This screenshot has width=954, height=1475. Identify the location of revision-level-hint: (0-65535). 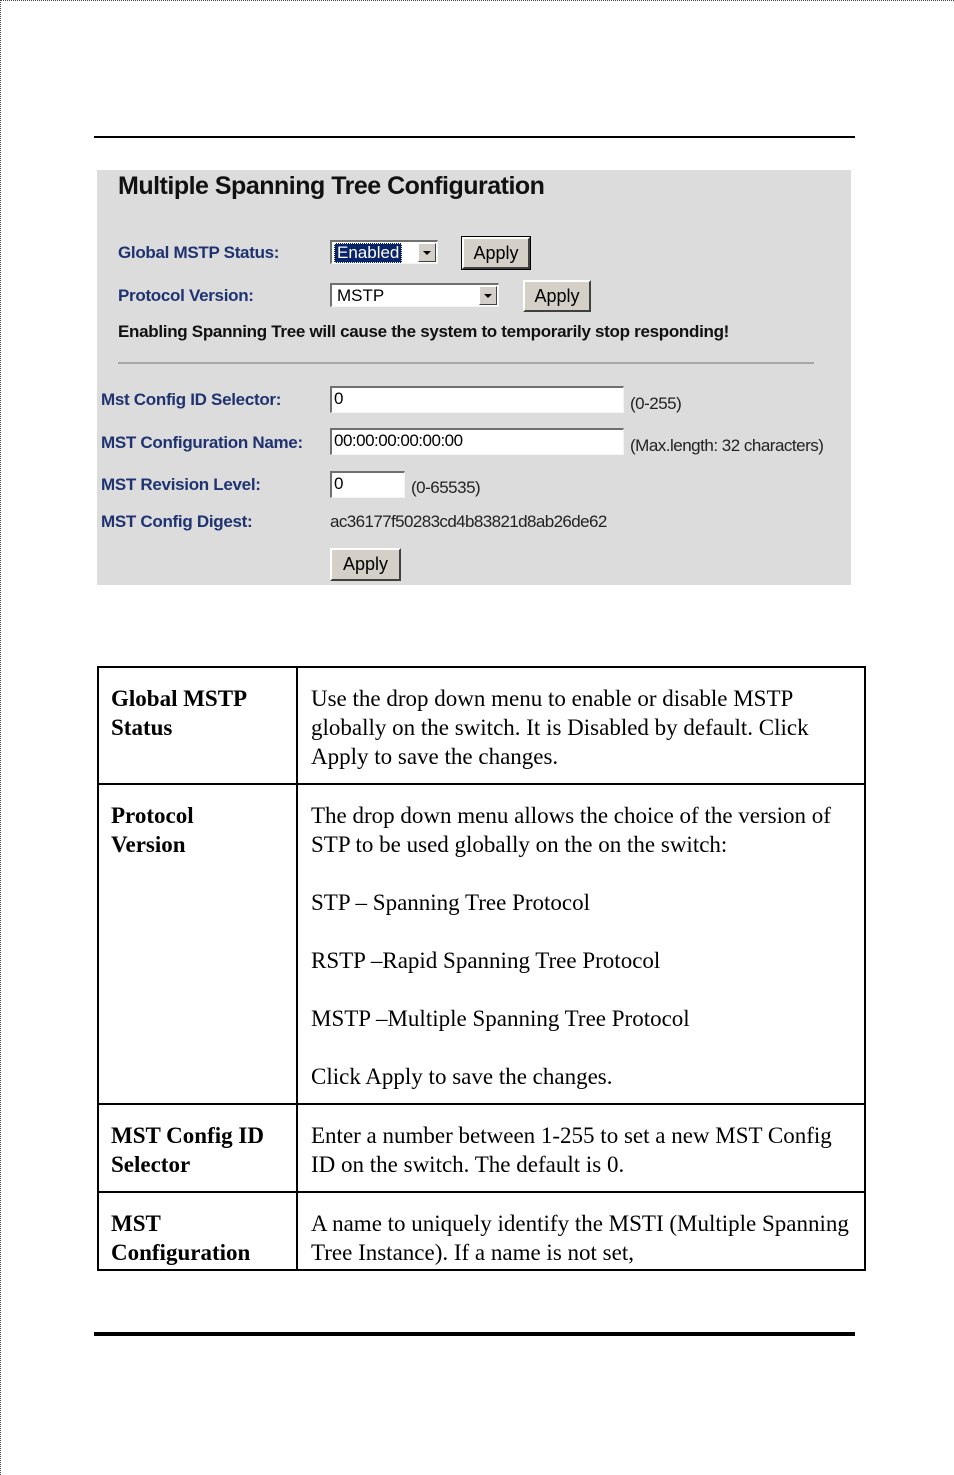
(446, 487).